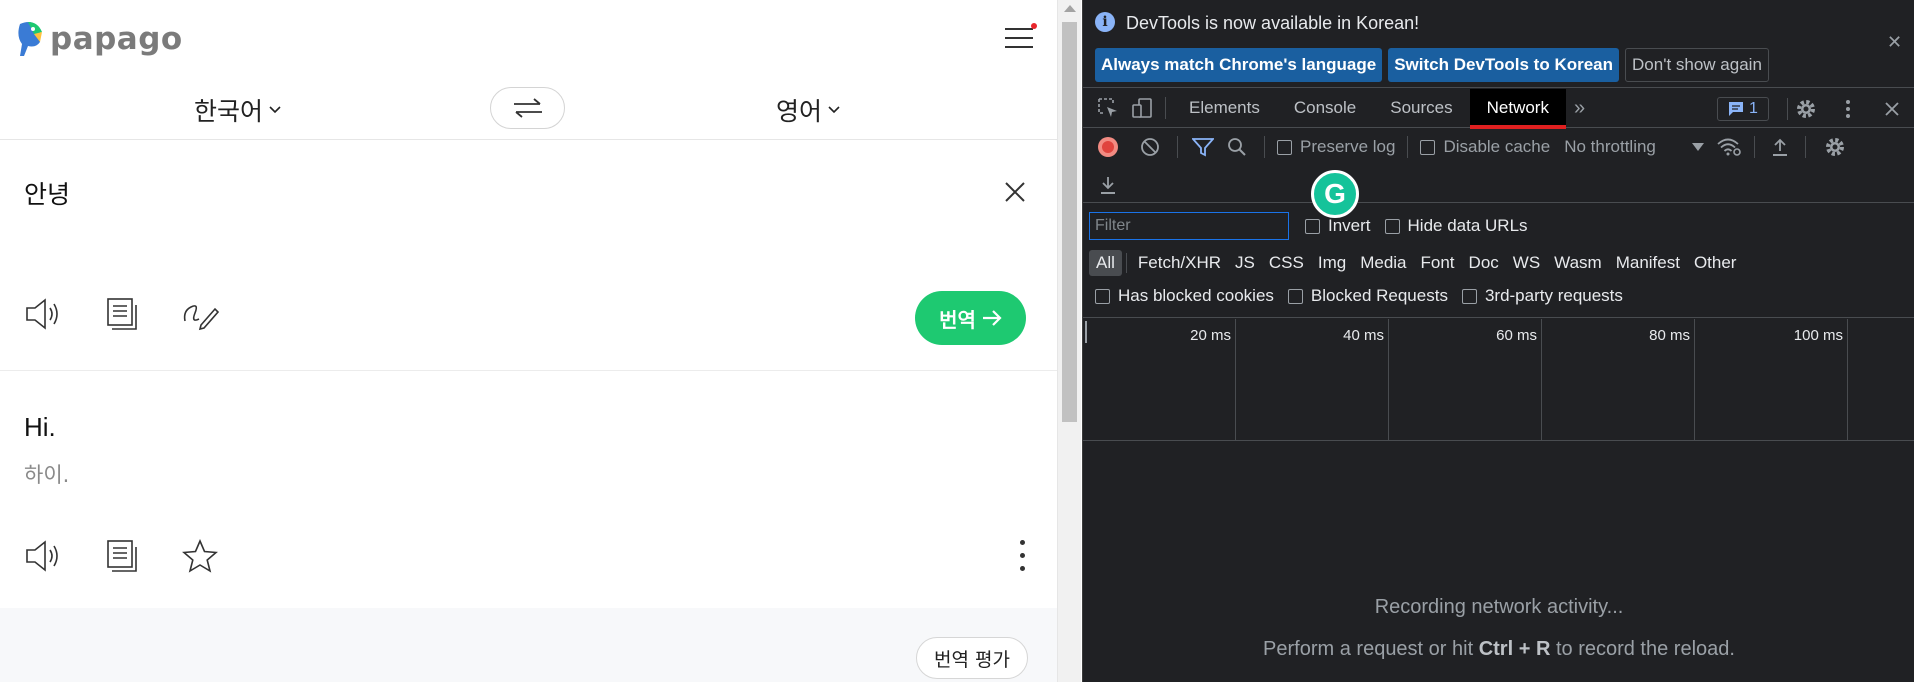 The width and height of the screenshot is (1914, 682). Describe the element at coordinates (1421, 108) in the screenshot. I see `tab-sources: Sources` at that location.